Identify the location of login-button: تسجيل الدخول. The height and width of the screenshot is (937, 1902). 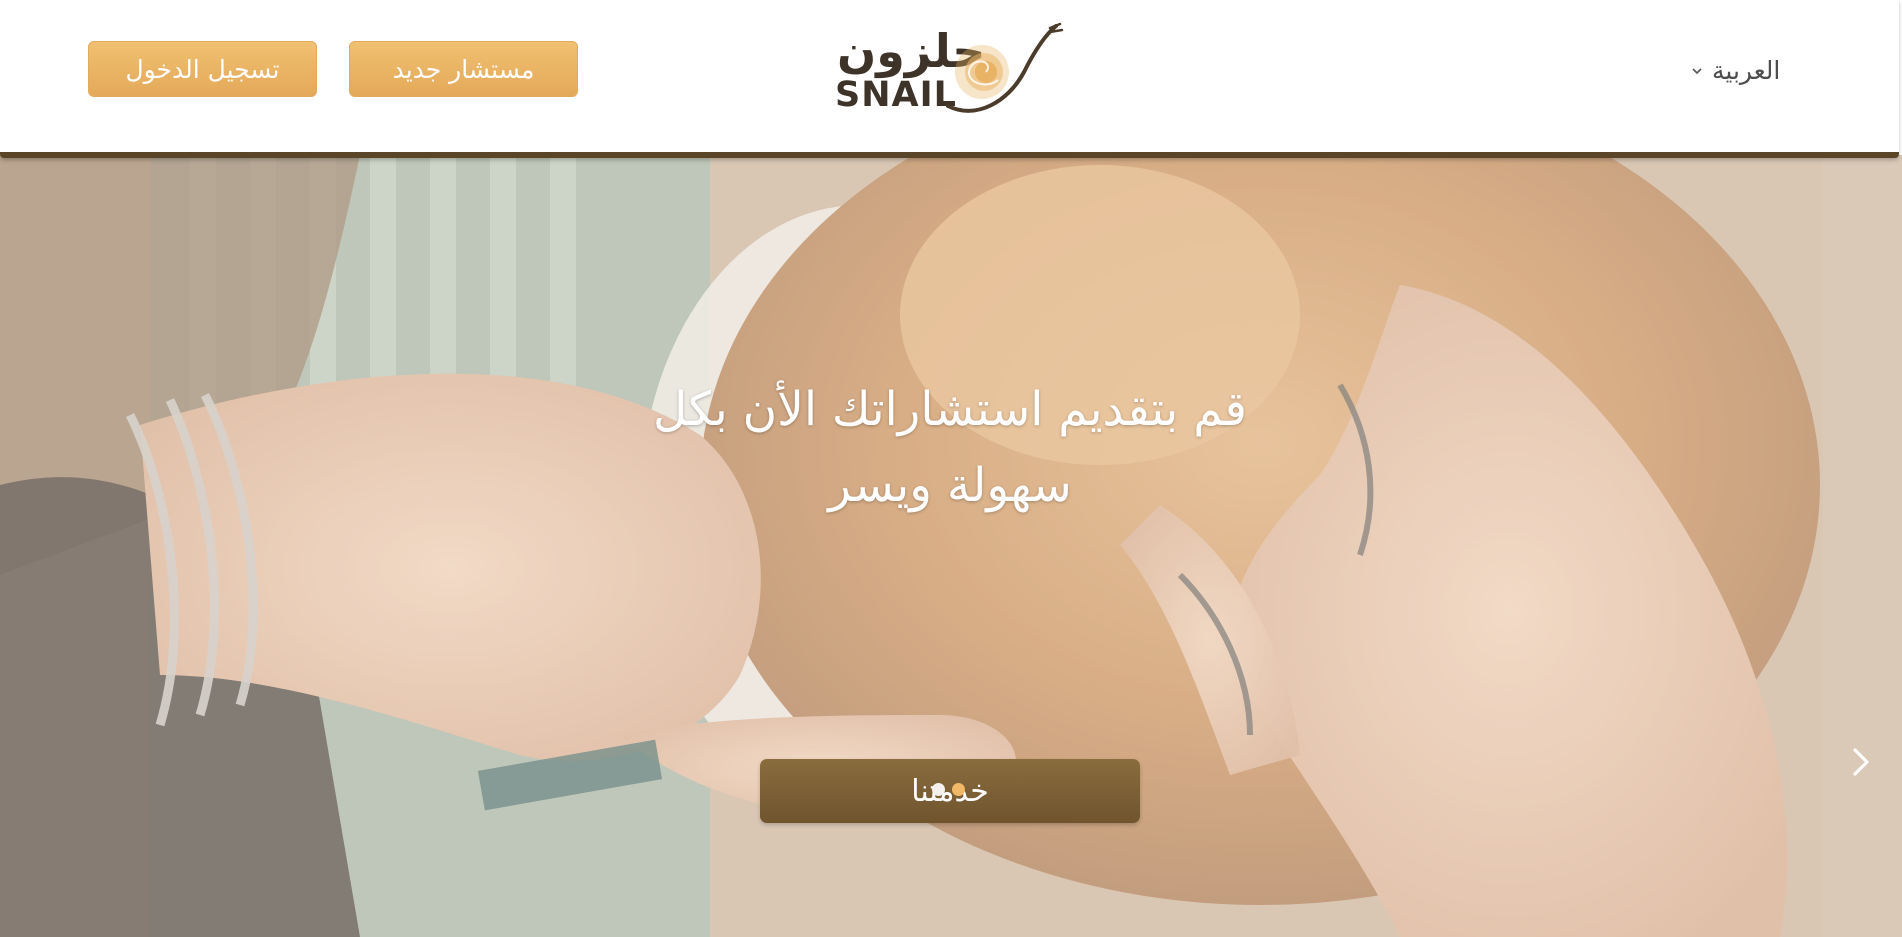
(202, 69).